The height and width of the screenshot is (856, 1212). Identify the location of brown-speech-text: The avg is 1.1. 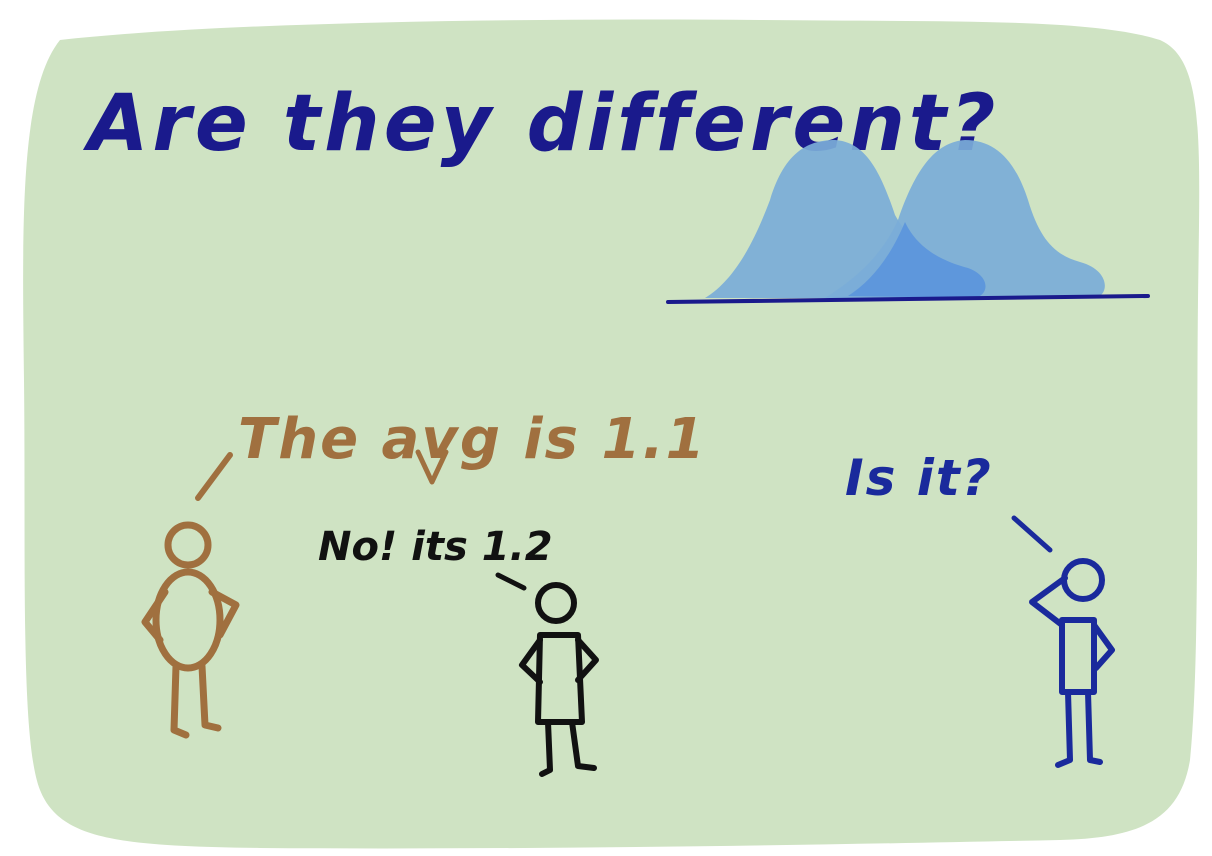
(472, 439).